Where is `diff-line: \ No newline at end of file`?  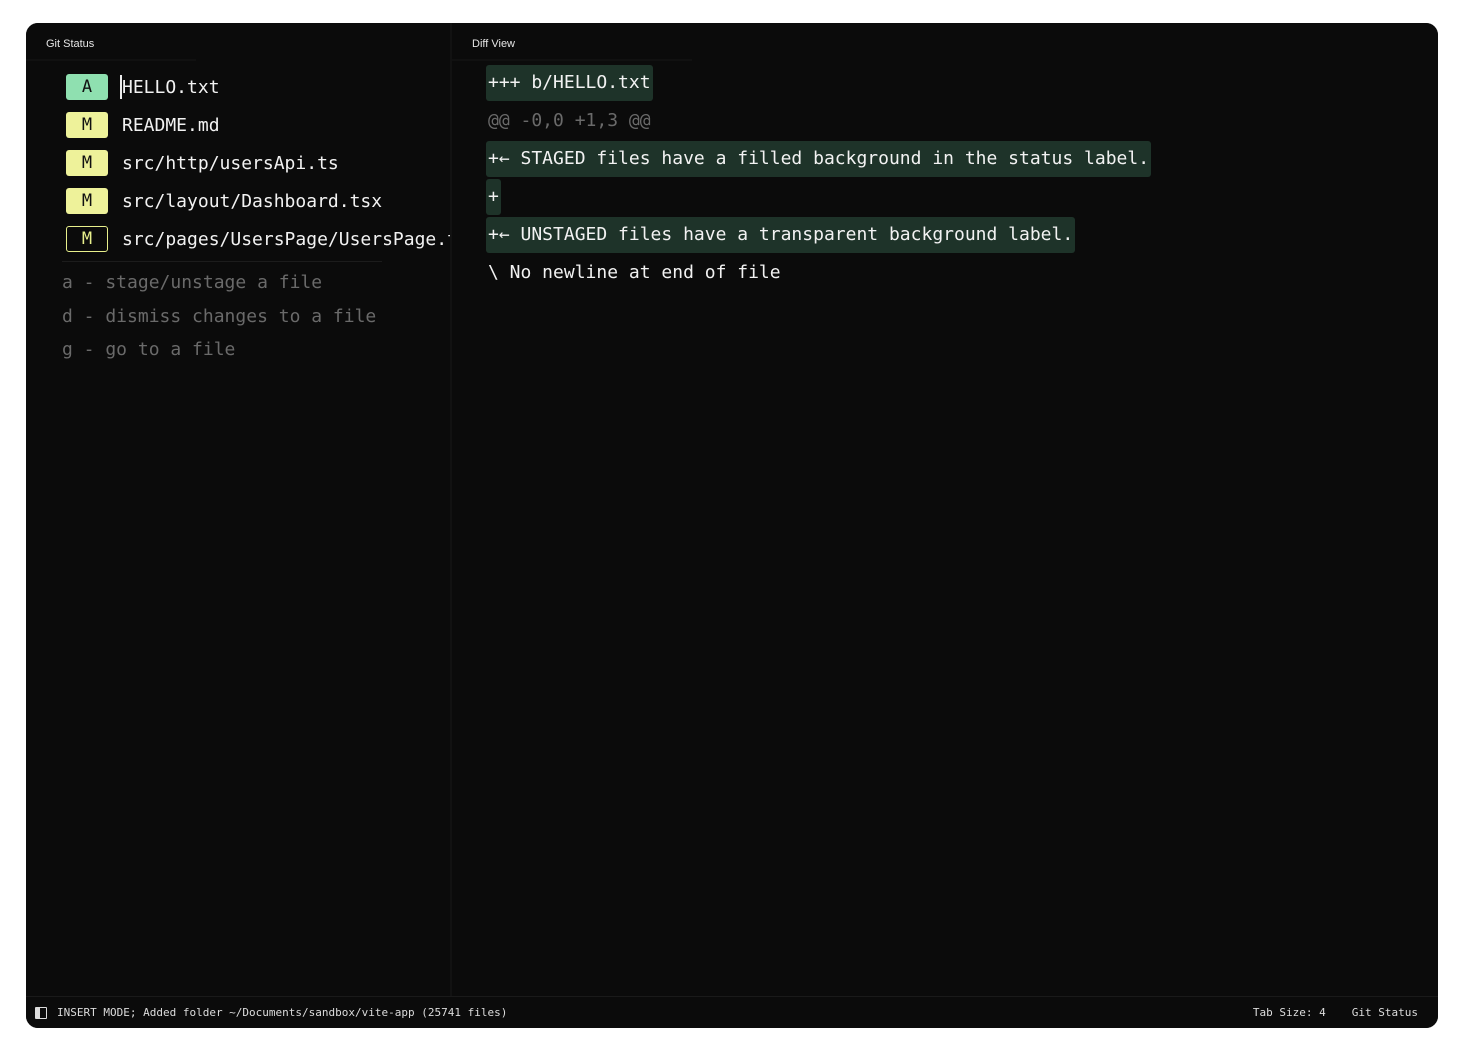 diff-line: \ No newline at end of file is located at coordinates (818, 273).